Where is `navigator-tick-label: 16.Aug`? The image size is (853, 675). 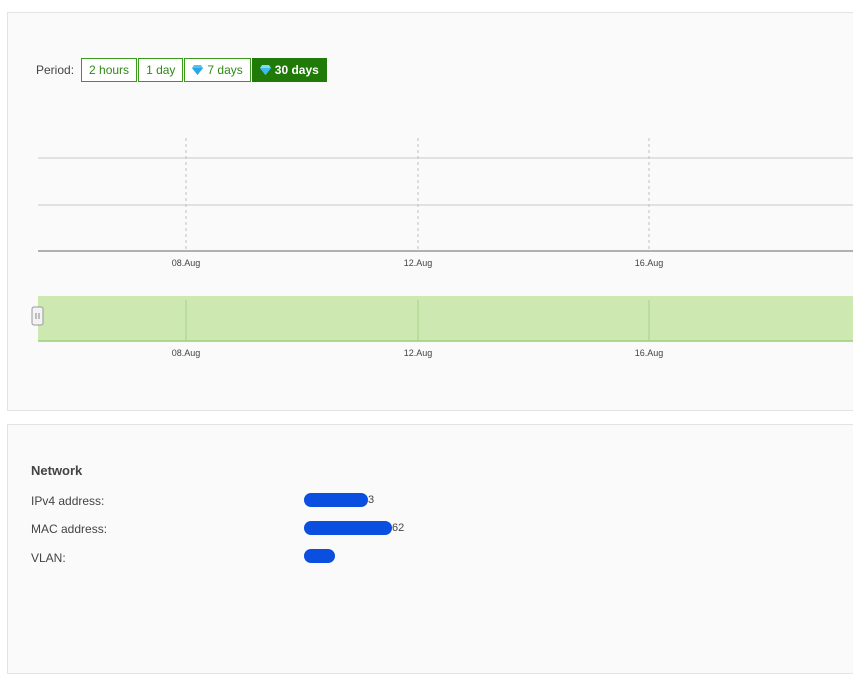 navigator-tick-label: 16.Aug is located at coordinates (649, 353).